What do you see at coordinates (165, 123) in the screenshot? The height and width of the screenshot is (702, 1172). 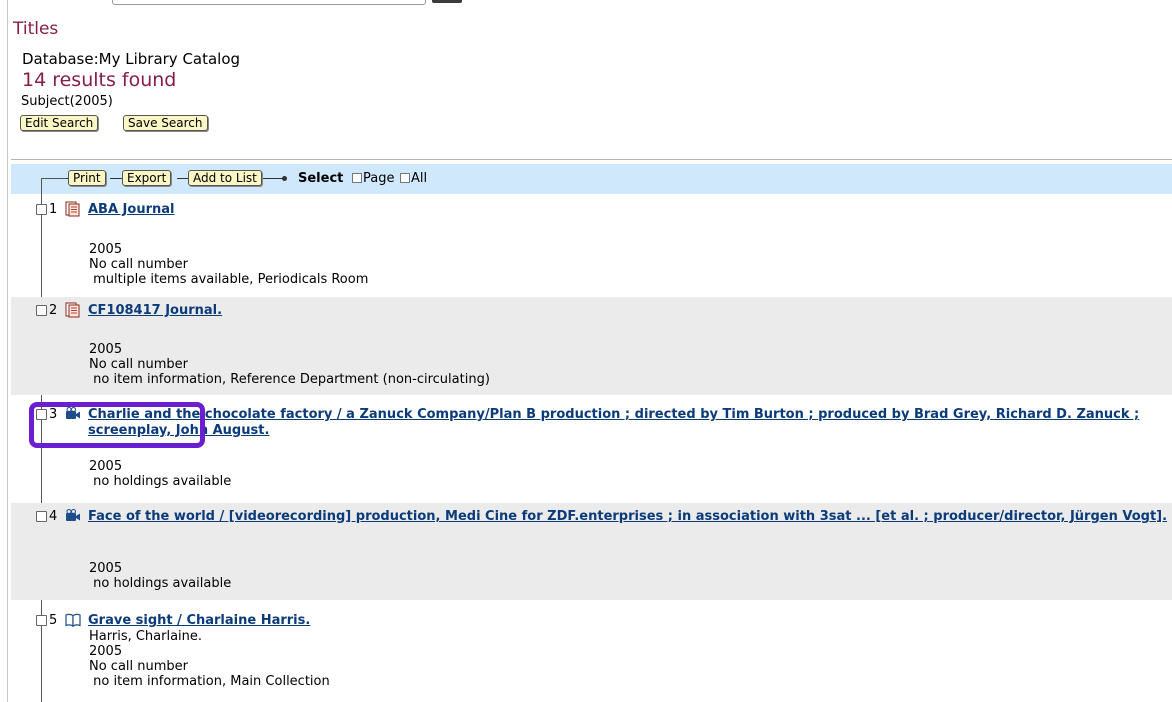 I see `save-search-button: Save Search` at bounding box center [165, 123].